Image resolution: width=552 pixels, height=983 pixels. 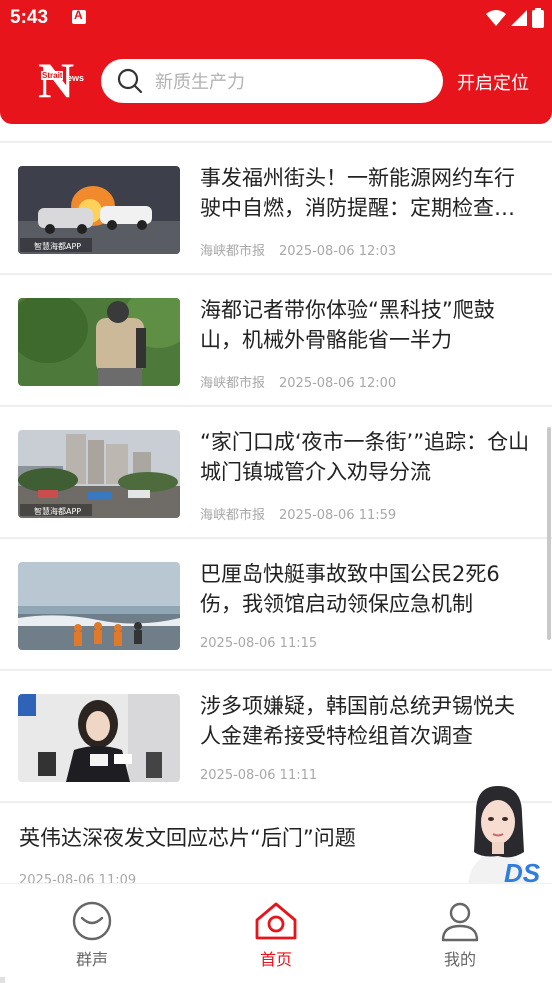 What do you see at coordinates (338, 383) in the screenshot?
I see `news-time: 2025-08-06 12:00` at bounding box center [338, 383].